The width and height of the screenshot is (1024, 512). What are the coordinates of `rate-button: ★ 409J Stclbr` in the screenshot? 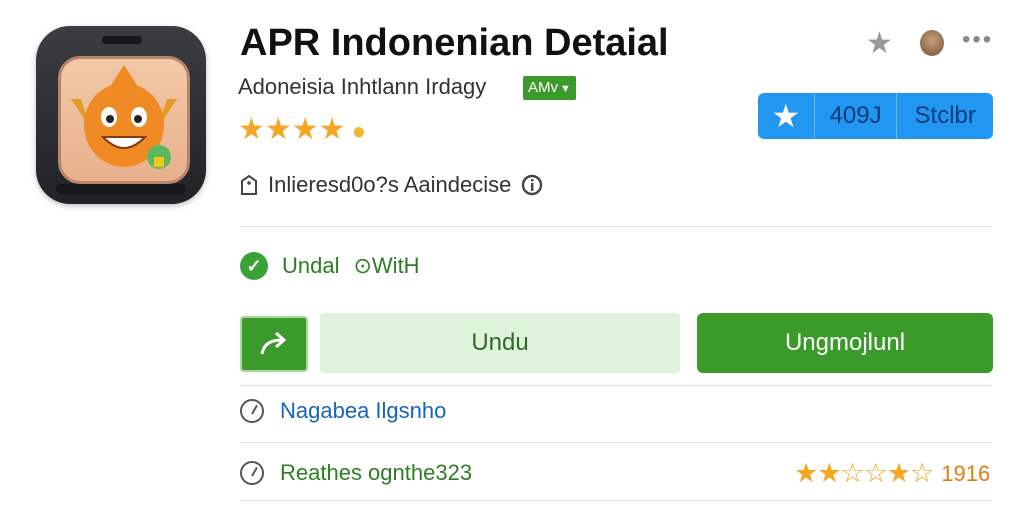 It's located at (875, 116).